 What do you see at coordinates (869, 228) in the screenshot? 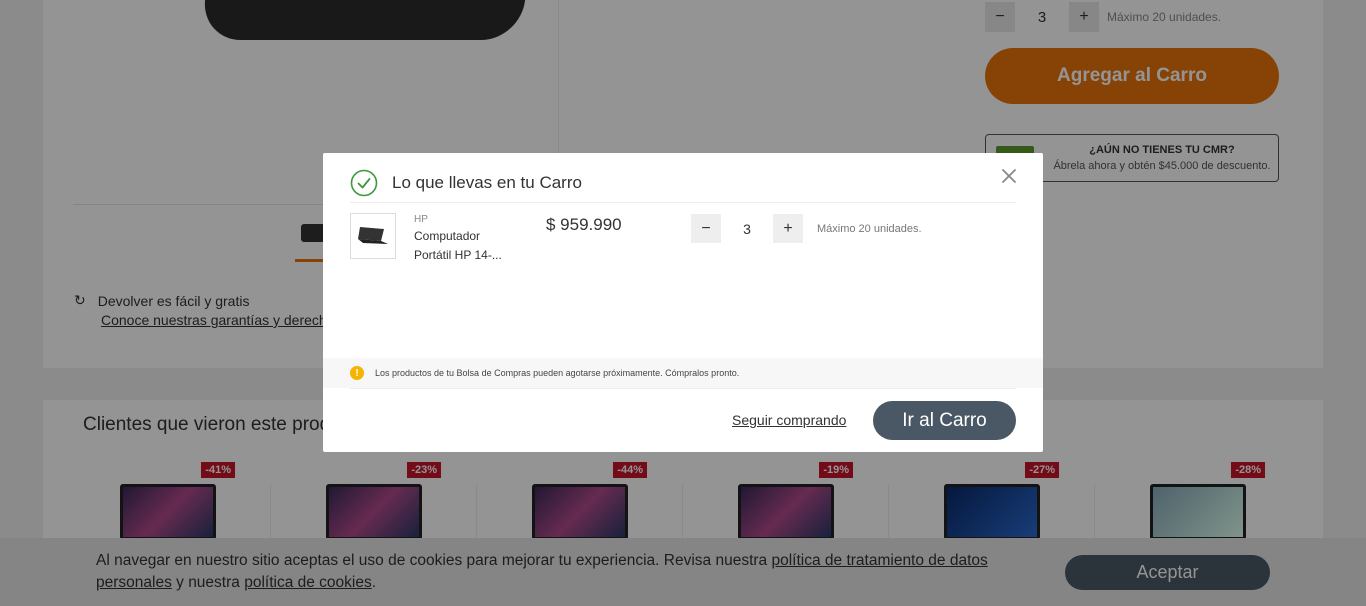
I see `max-units-text: Máximo 20 unidades.` at bounding box center [869, 228].